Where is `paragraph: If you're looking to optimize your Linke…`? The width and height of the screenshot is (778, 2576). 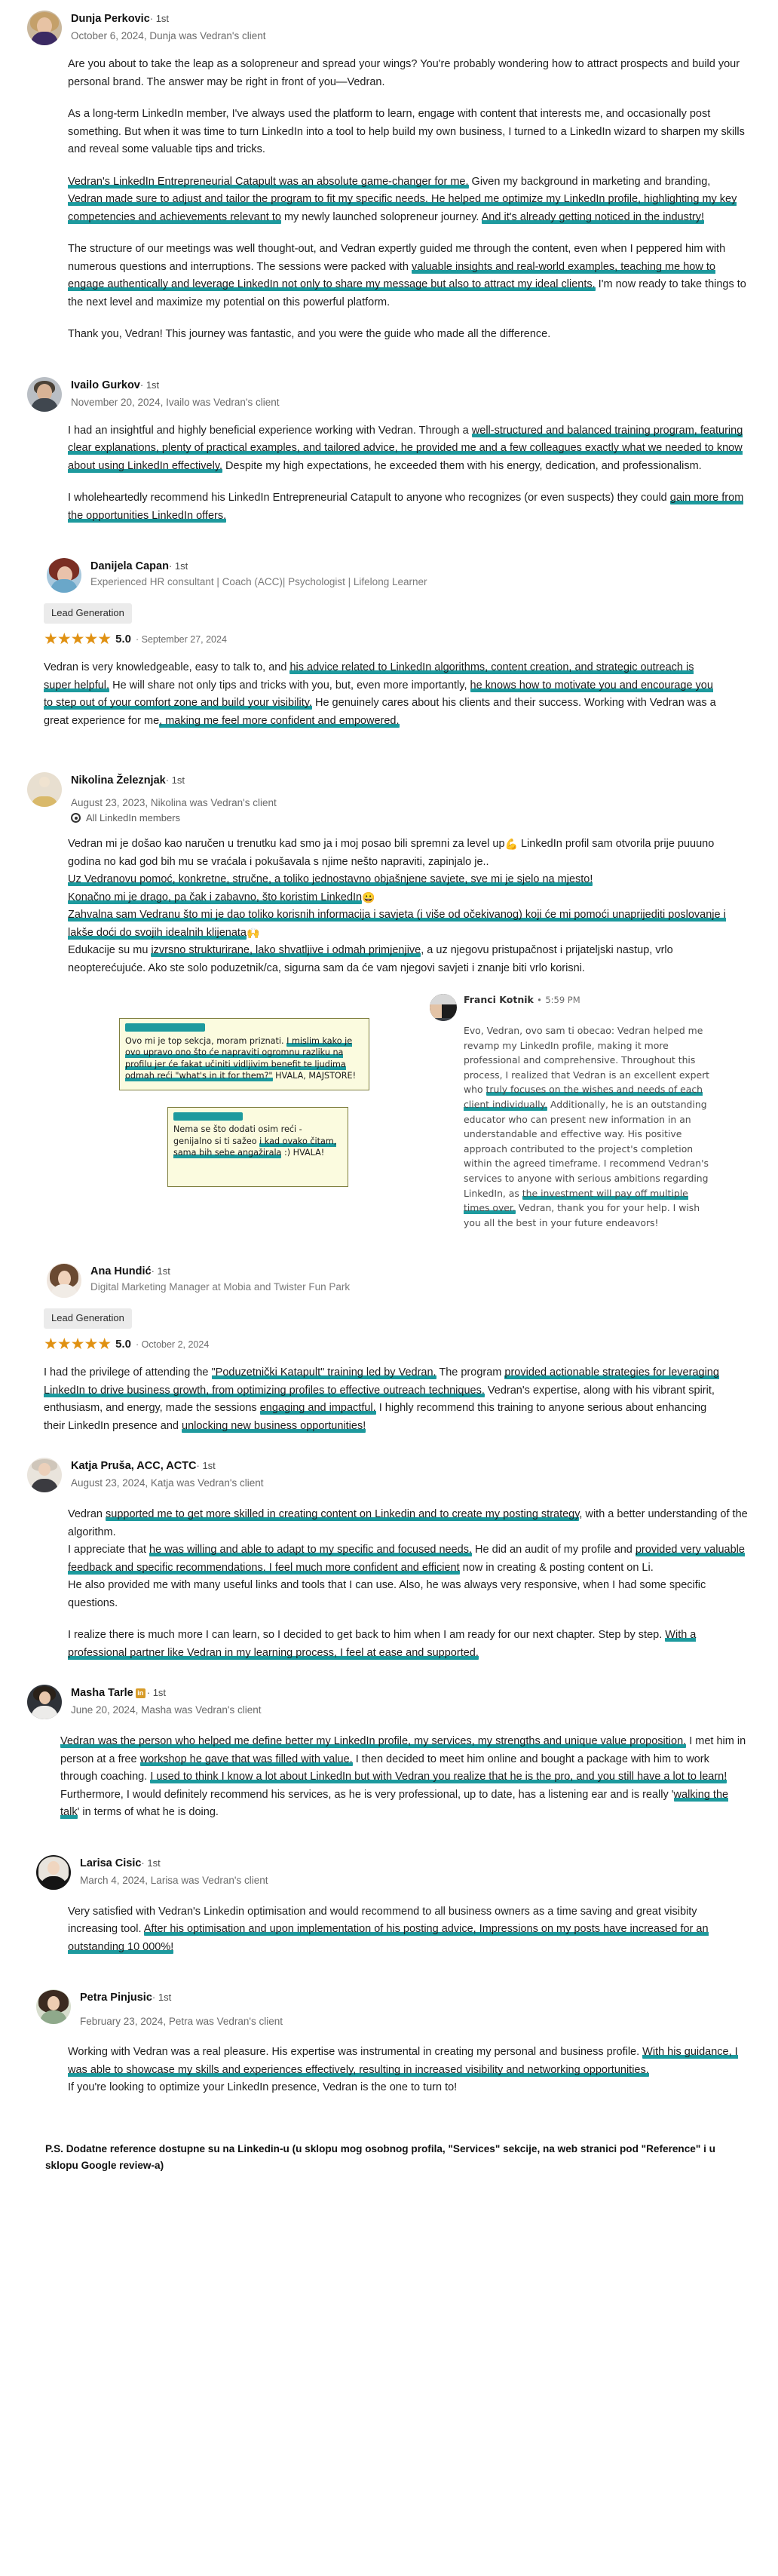
paragraph: If you're looking to optimize your Linke… is located at coordinates (263, 2087).